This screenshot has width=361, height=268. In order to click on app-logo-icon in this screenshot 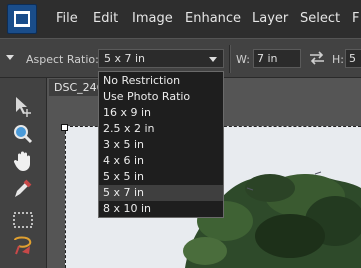, I will do `click(22, 19)`.